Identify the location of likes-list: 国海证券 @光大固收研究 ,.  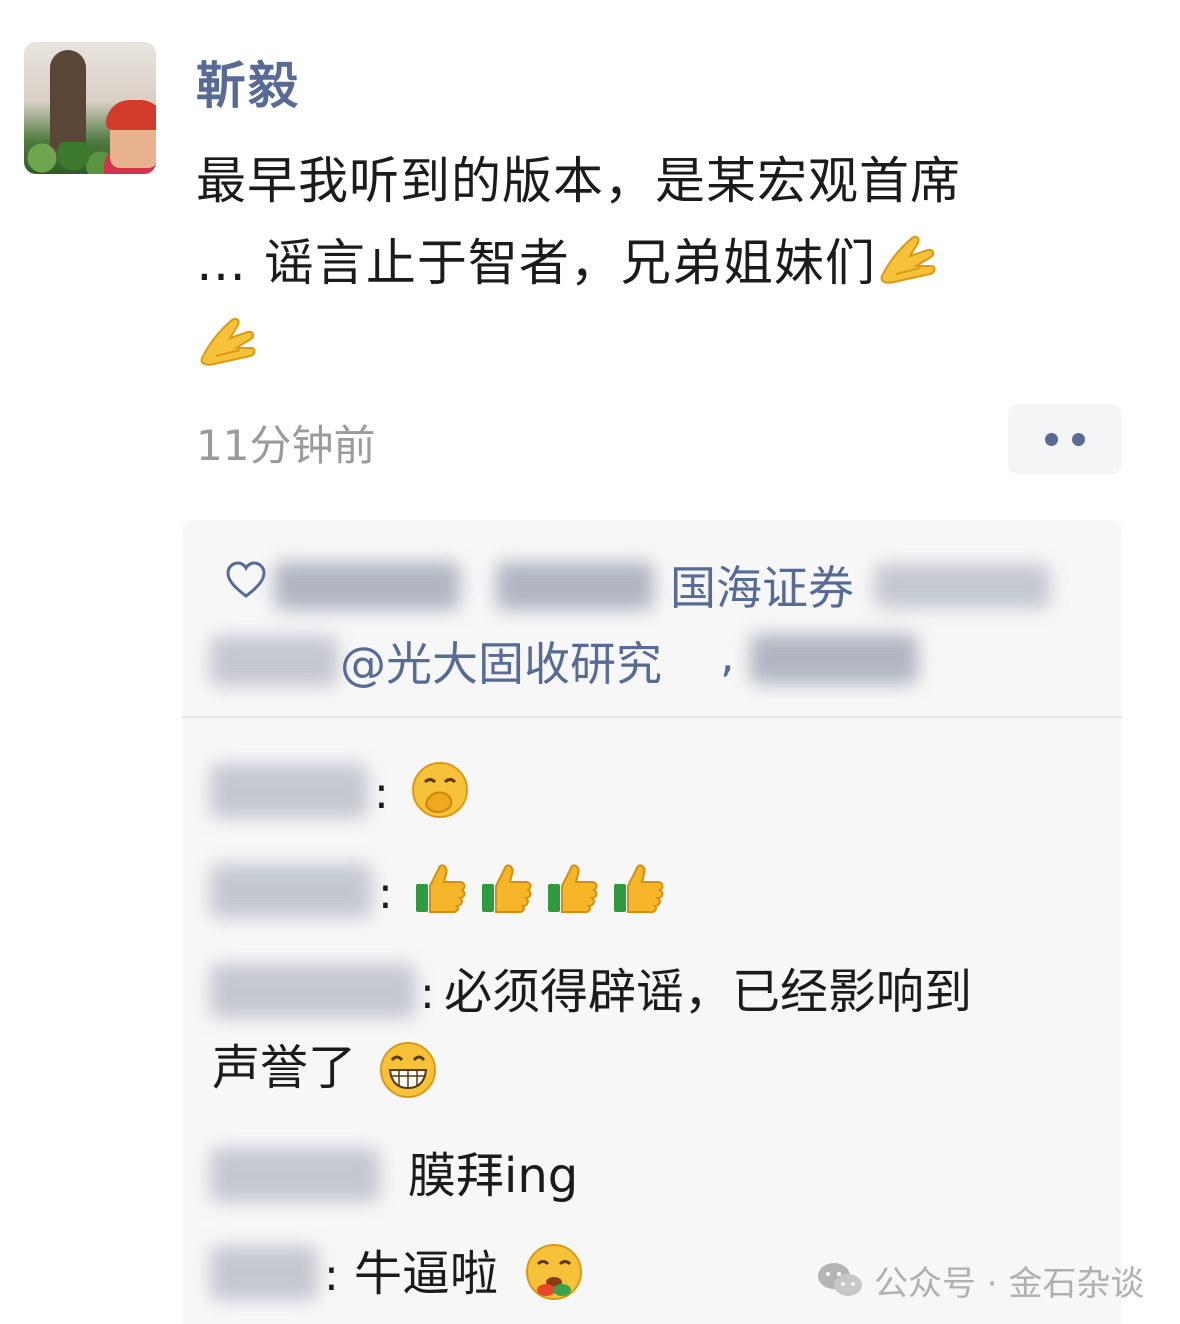
(652, 618).